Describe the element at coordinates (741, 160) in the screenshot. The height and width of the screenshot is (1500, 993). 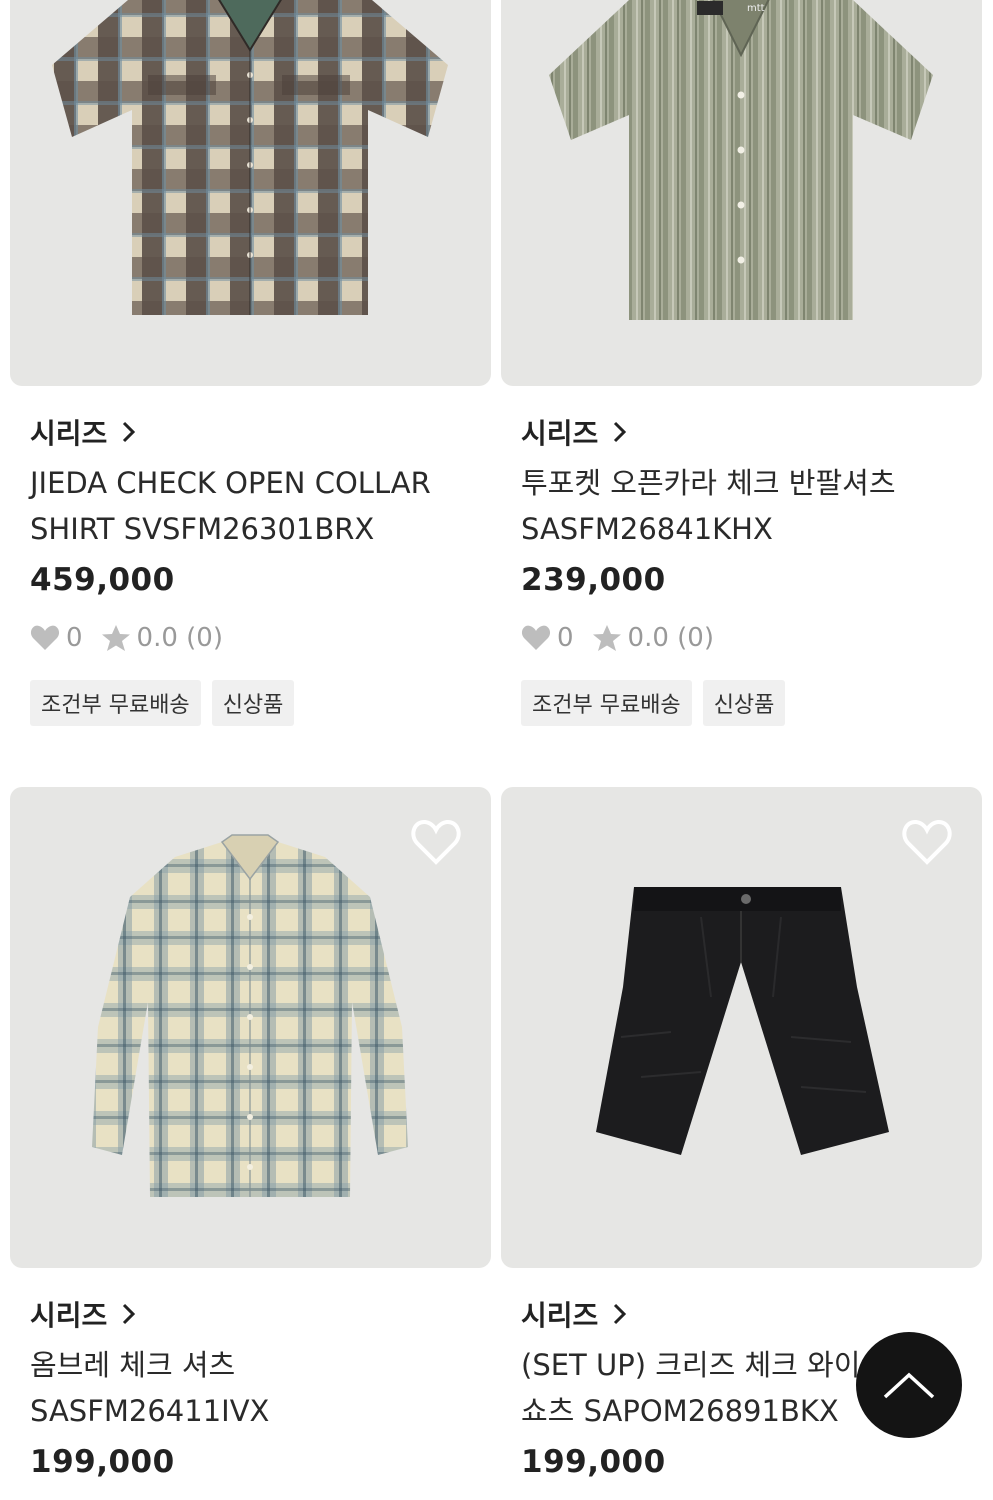
I see `striped-open-collar-shirt-image: mtt` at that location.